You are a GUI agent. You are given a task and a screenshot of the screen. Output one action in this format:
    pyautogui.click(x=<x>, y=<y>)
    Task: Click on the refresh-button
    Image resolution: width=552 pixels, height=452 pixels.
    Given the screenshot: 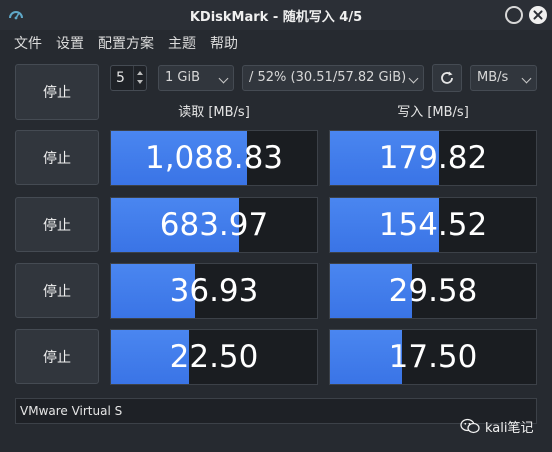 What is the action you would take?
    pyautogui.click(x=447, y=78)
    